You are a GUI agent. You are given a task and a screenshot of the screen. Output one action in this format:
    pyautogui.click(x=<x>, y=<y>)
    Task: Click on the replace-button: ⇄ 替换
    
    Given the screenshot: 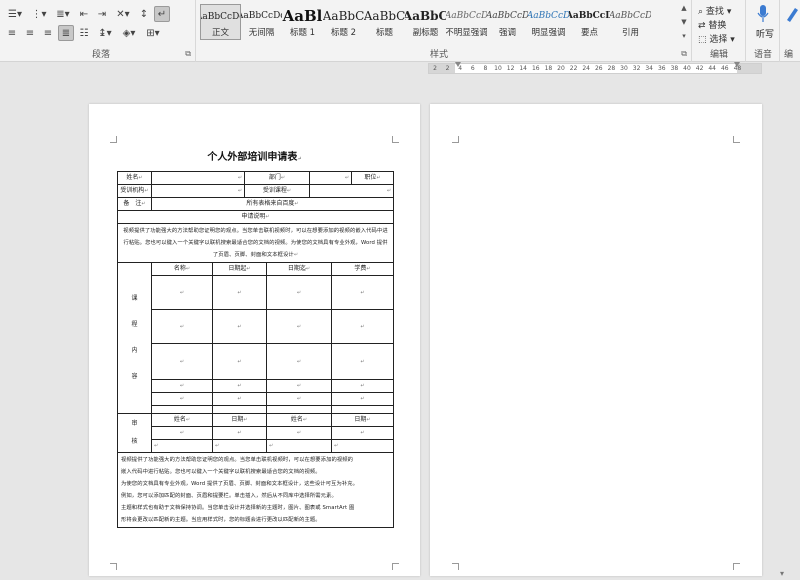 What is the action you would take?
    pyautogui.click(x=712, y=24)
    